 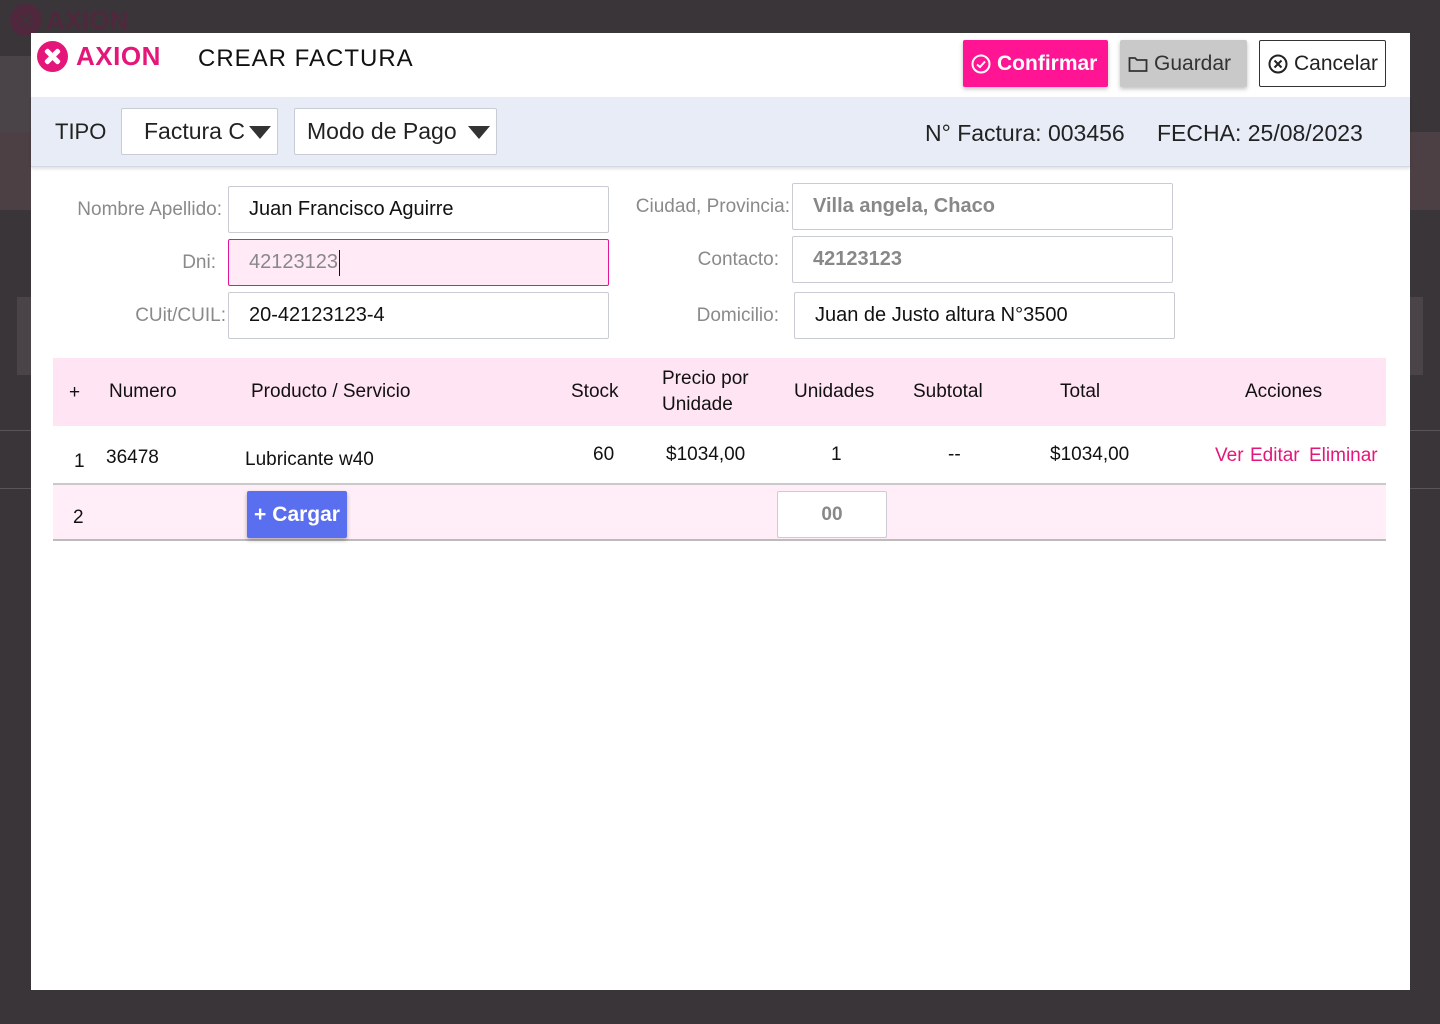 What do you see at coordinates (87, 19) in the screenshot?
I see `background-logo-text: AXION` at bounding box center [87, 19].